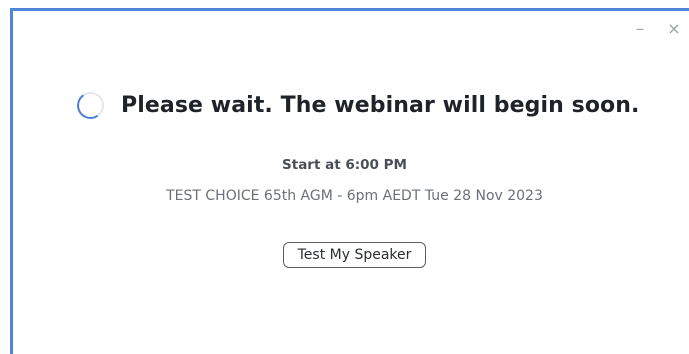 Image resolution: width=689 pixels, height=354 pixels. Describe the element at coordinates (349, 9) in the screenshot. I see `window-border-top` at that location.